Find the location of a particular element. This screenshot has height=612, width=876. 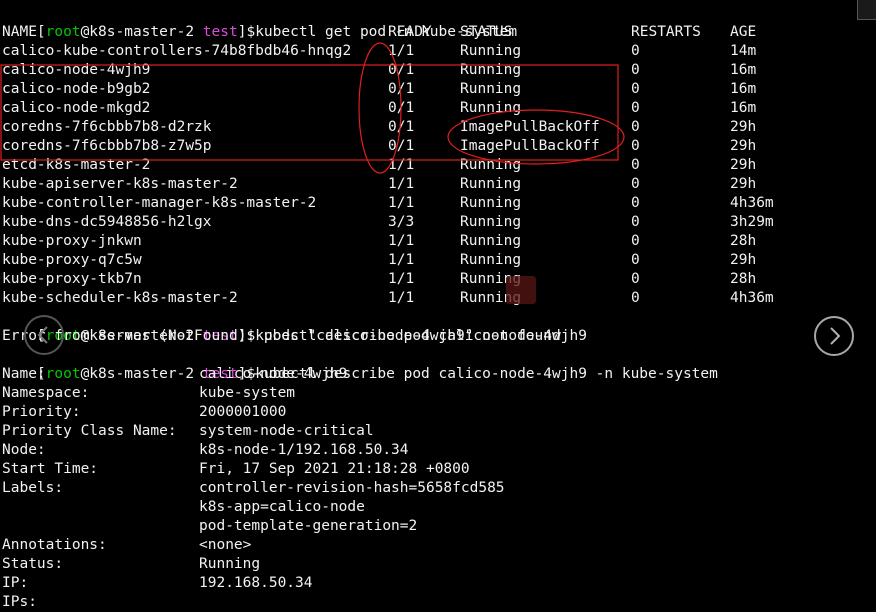

header-age: AGE is located at coordinates (743, 32).